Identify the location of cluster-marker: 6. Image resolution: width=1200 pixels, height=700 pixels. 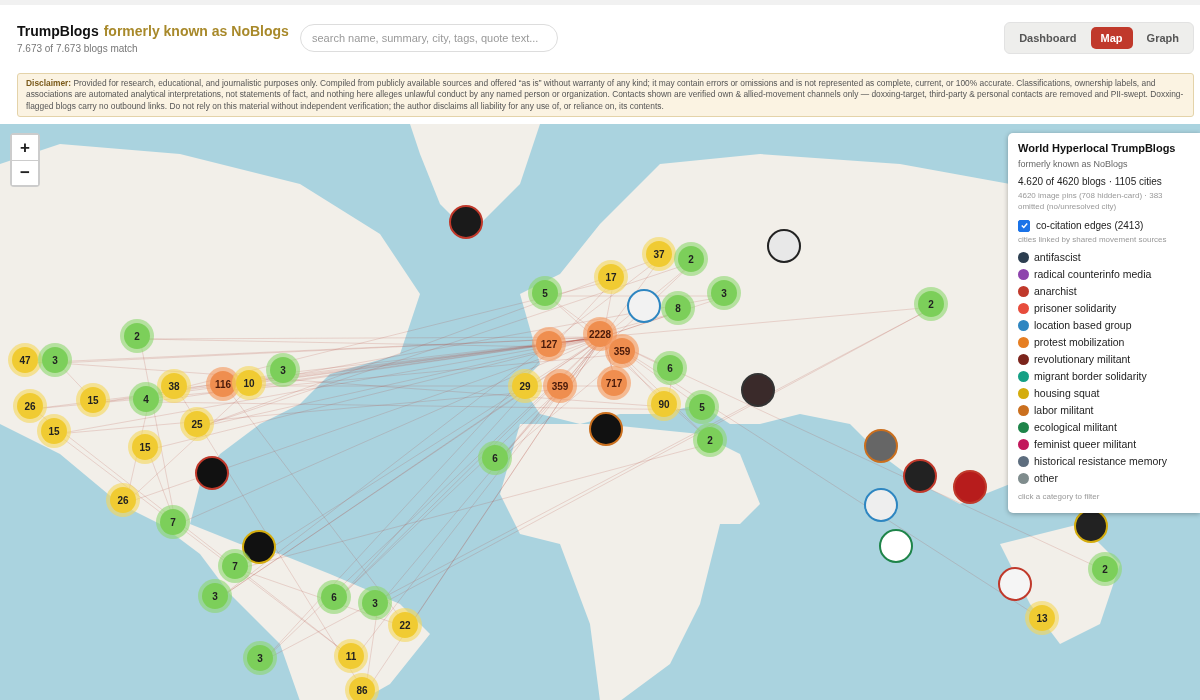
(495, 458).